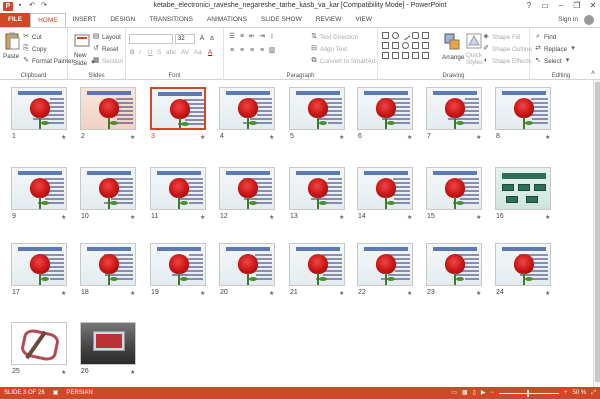  Describe the element at coordinates (329, 20) in the screenshot. I see `tab-review: REVIEW` at that location.